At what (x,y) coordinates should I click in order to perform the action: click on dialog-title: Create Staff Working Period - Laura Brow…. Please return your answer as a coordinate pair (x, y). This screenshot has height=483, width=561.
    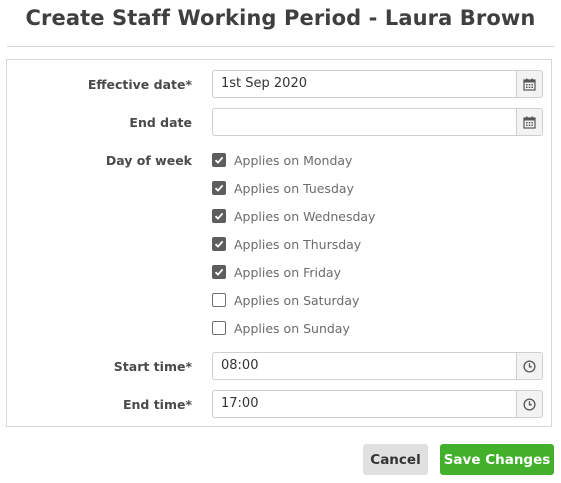
    Looking at the image, I should click on (280, 18).